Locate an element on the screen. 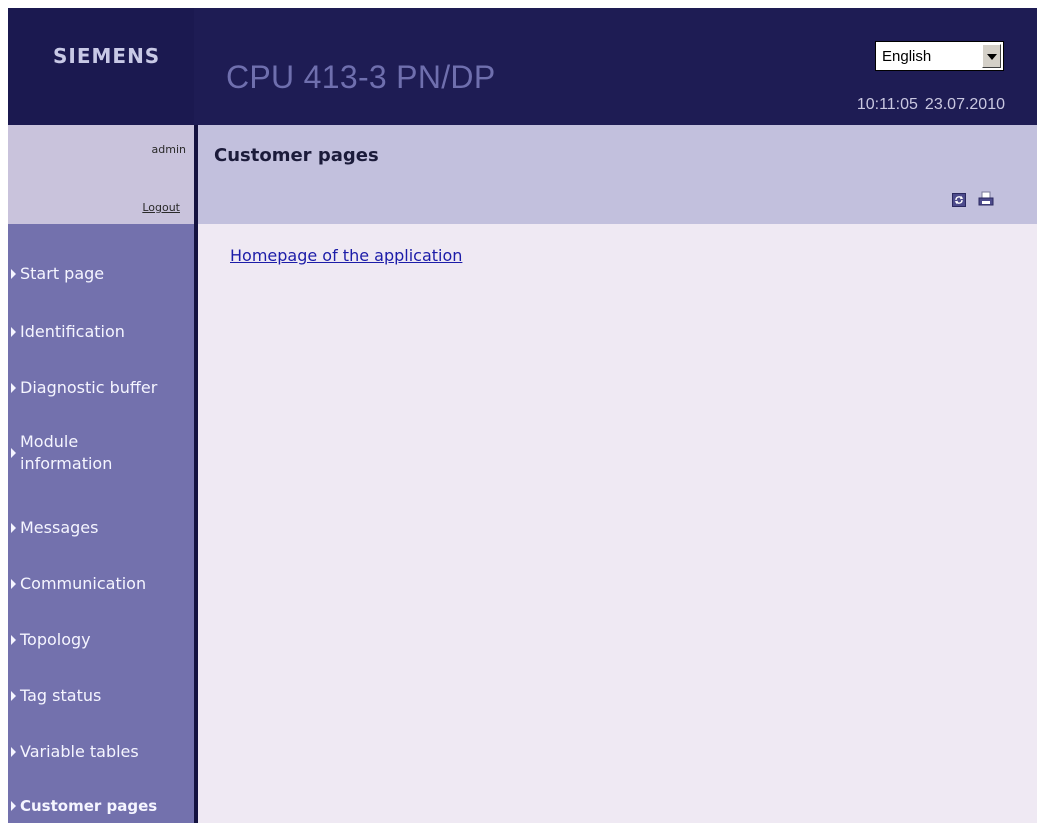 This screenshot has width=1037, height=823. date: 23.07.2010 is located at coordinates (964, 104).